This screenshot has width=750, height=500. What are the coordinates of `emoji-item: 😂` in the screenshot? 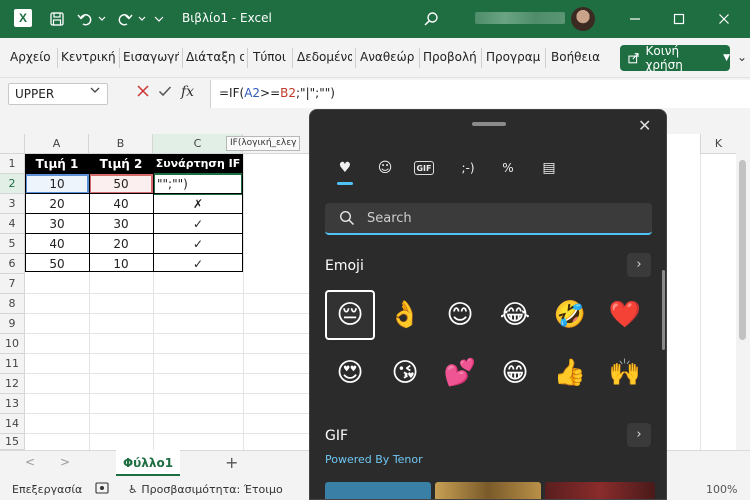 It's located at (515, 315).